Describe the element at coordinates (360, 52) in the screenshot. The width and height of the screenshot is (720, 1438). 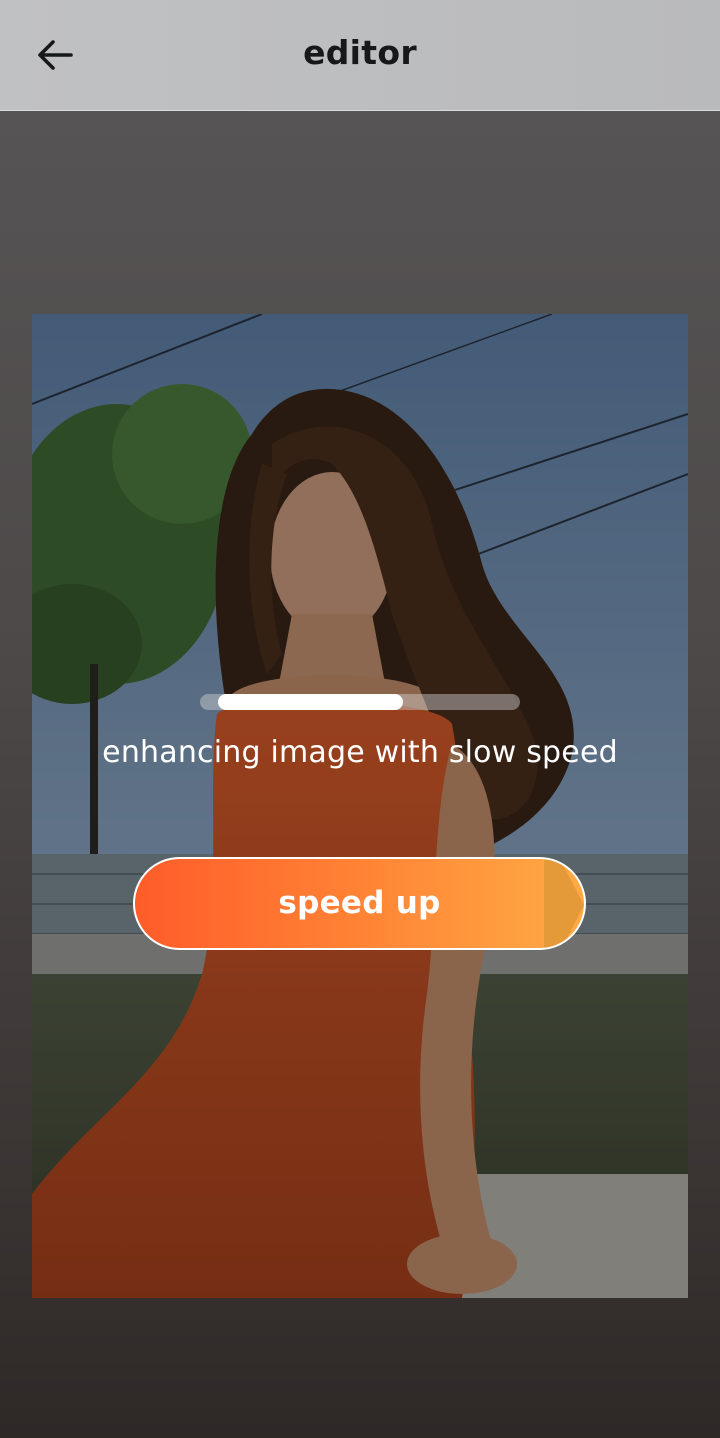
I see `page-title: editor` at that location.